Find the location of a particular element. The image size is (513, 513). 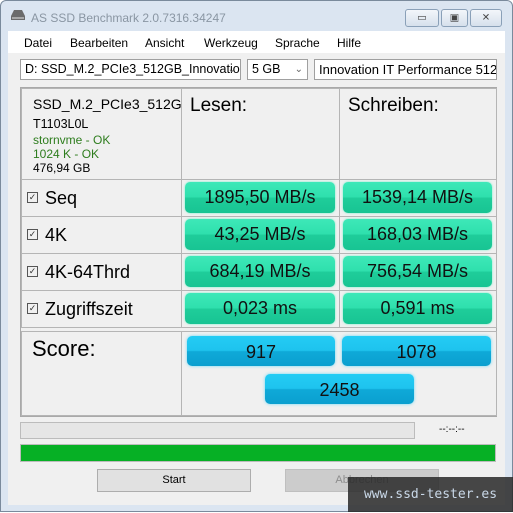

score-label: Score: is located at coordinates (64, 348).